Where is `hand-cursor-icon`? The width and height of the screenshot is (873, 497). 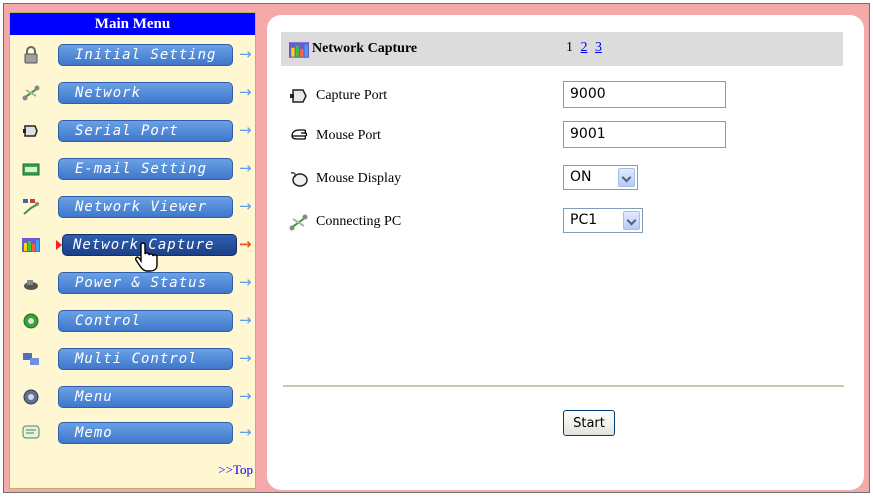 hand-cursor-icon is located at coordinates (146, 257).